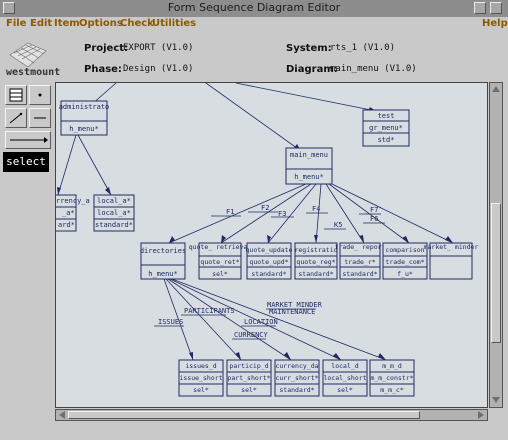  I want to click on node-currency-a: rrency_a _a* ard*, so click(73, 213).